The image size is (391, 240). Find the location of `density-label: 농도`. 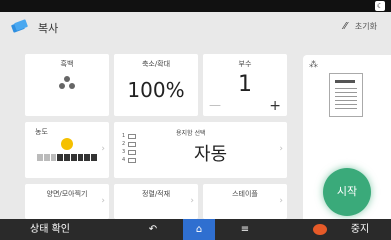

density-label: 농도 is located at coordinates (41, 132).